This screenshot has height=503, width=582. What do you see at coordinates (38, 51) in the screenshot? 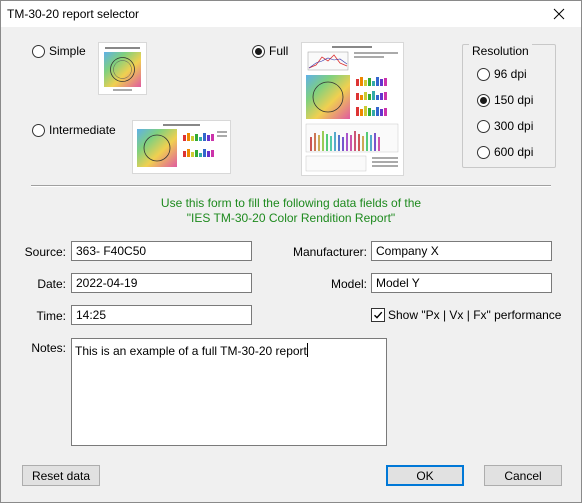
I see `radio-simple-indicator` at bounding box center [38, 51].